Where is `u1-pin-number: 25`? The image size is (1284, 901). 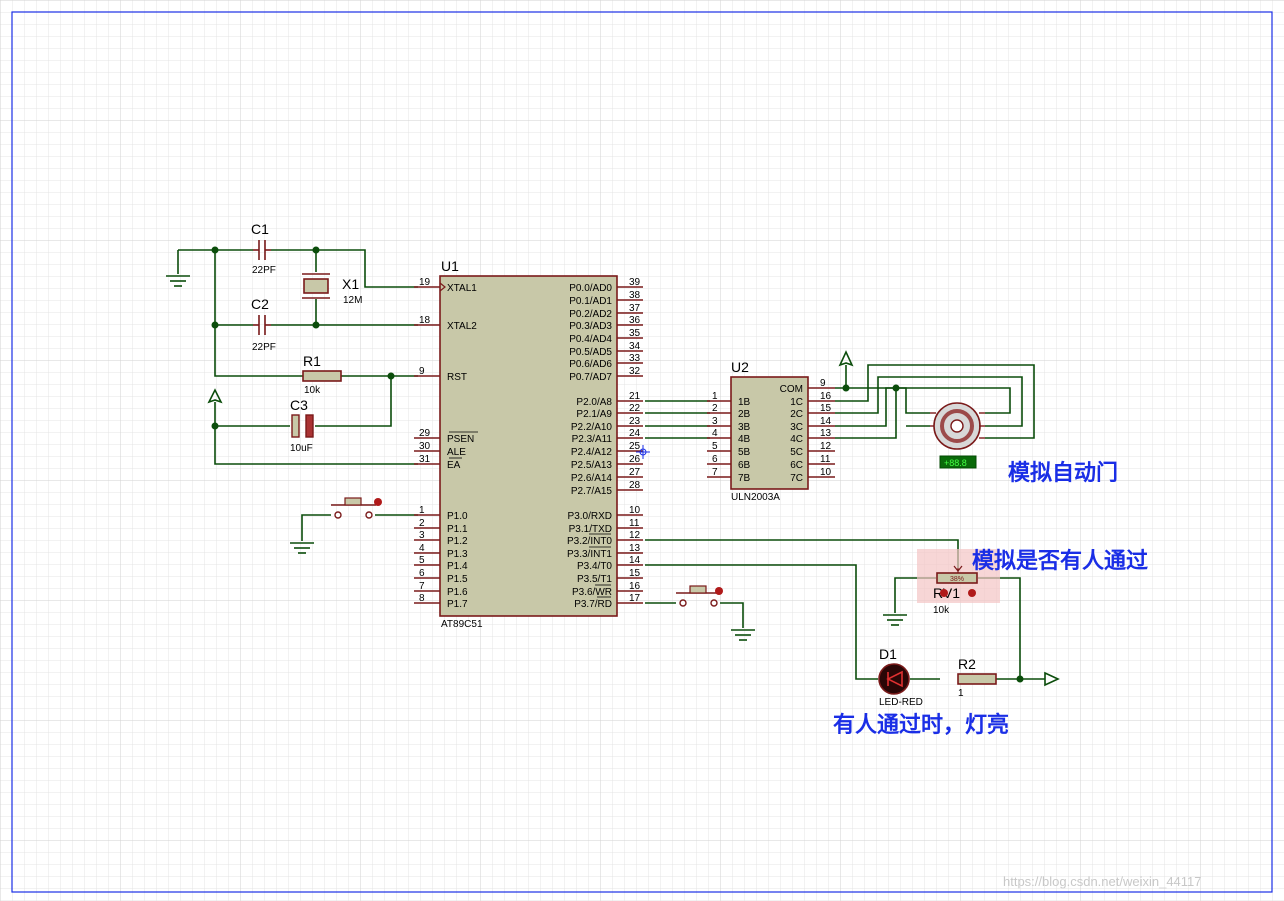
u1-pin-number: 25 is located at coordinates (635, 446).